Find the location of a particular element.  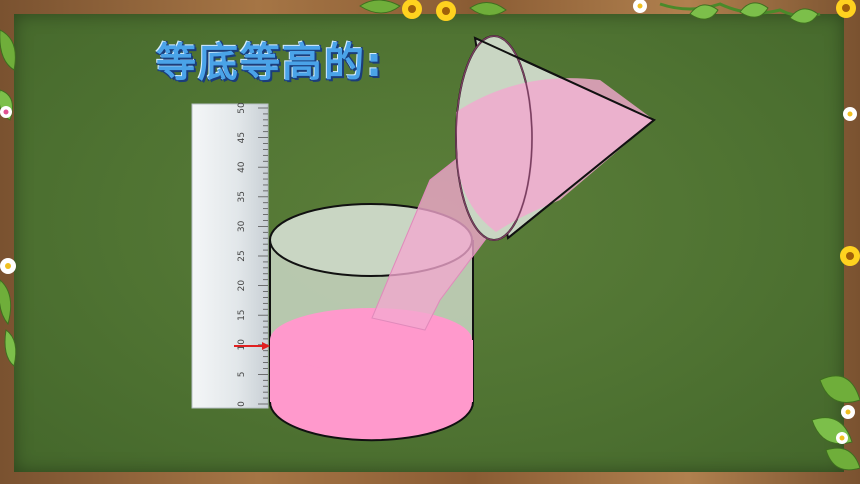

ruler-label: 25 is located at coordinates (242, 255).